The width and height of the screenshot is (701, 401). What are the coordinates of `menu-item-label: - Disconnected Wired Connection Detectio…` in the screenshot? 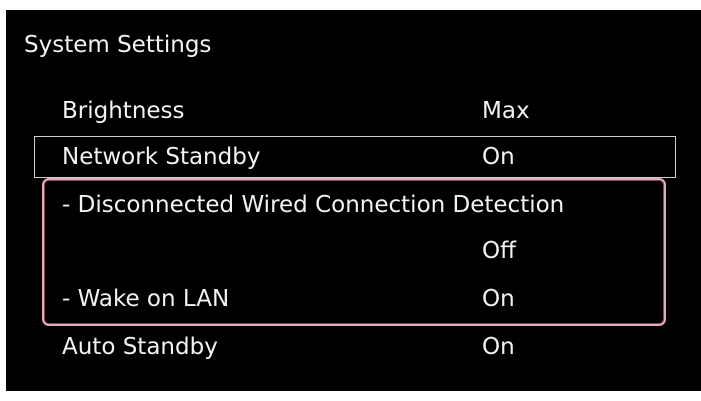 It's located at (313, 205).